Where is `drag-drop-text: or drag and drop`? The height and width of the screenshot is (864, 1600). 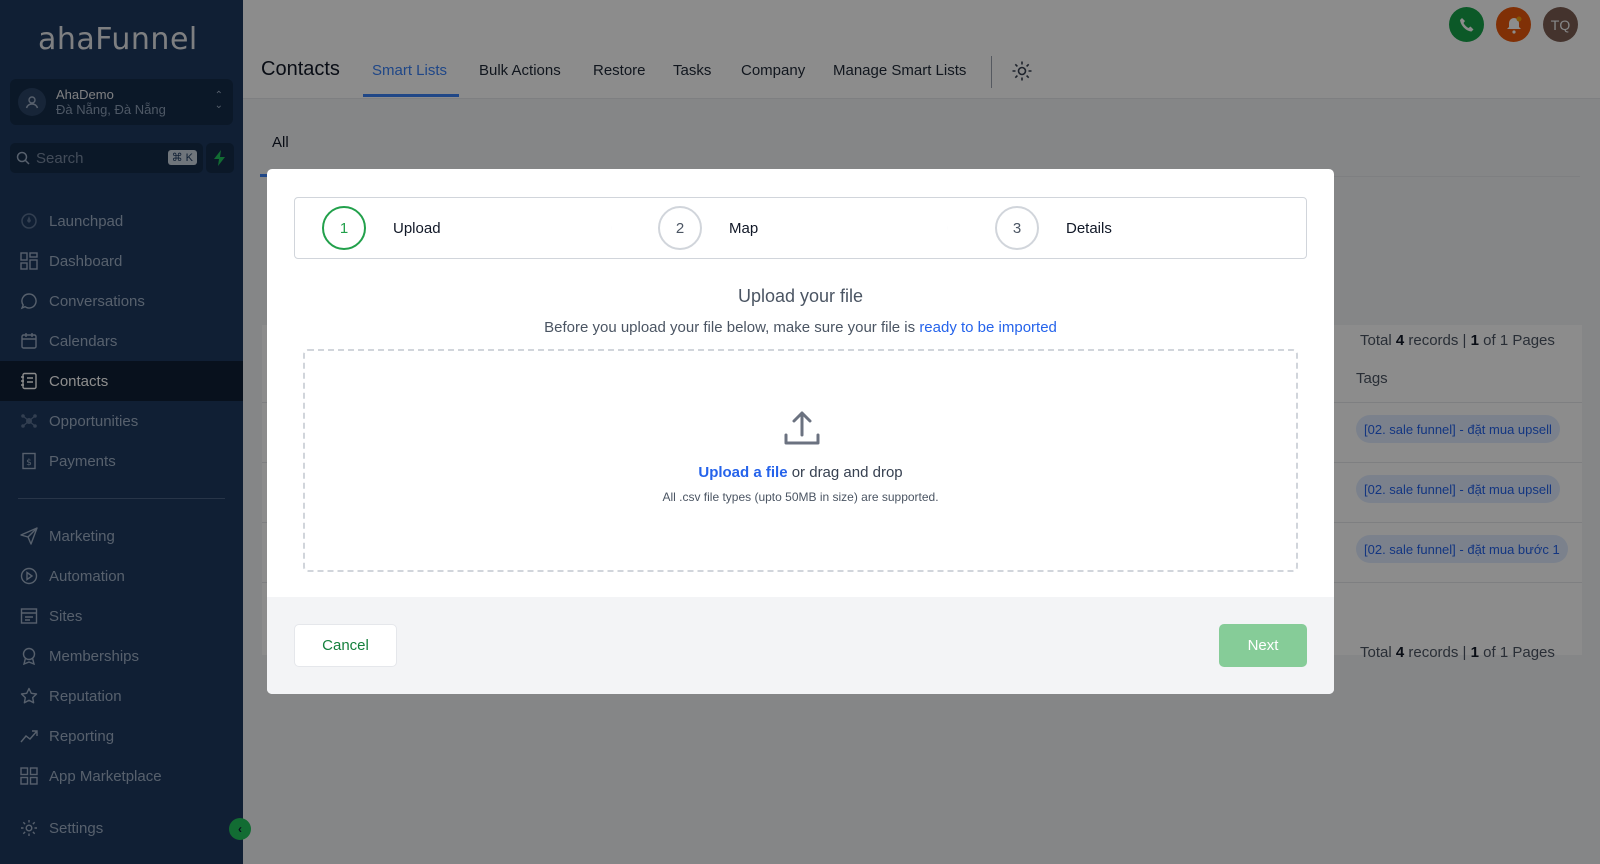 drag-drop-text: or drag and drop is located at coordinates (847, 472).